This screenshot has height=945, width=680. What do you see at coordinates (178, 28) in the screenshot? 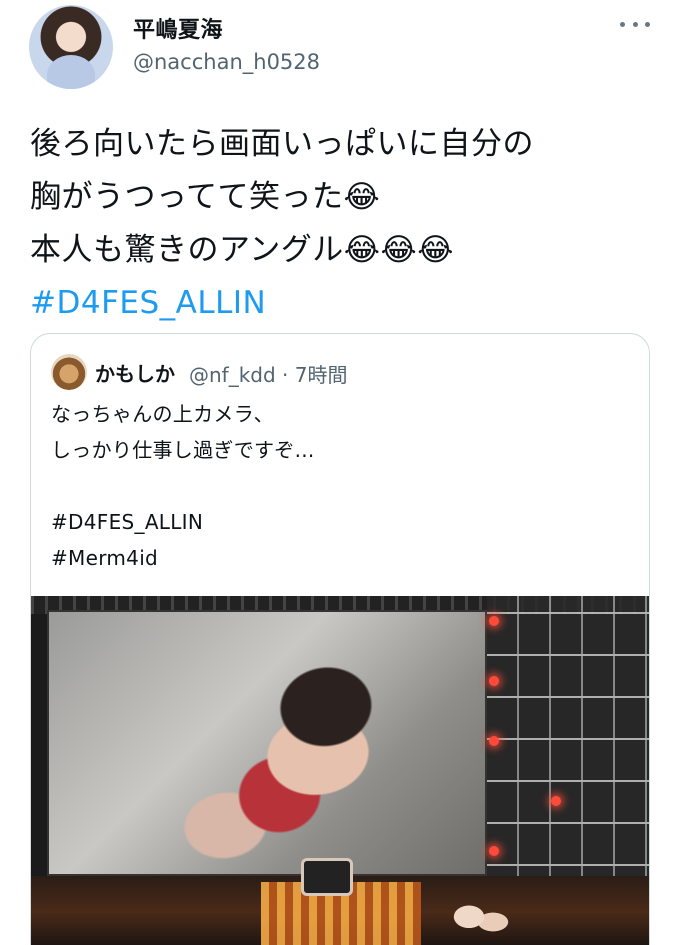
I see `author-name: 平嶋夏海` at bounding box center [178, 28].